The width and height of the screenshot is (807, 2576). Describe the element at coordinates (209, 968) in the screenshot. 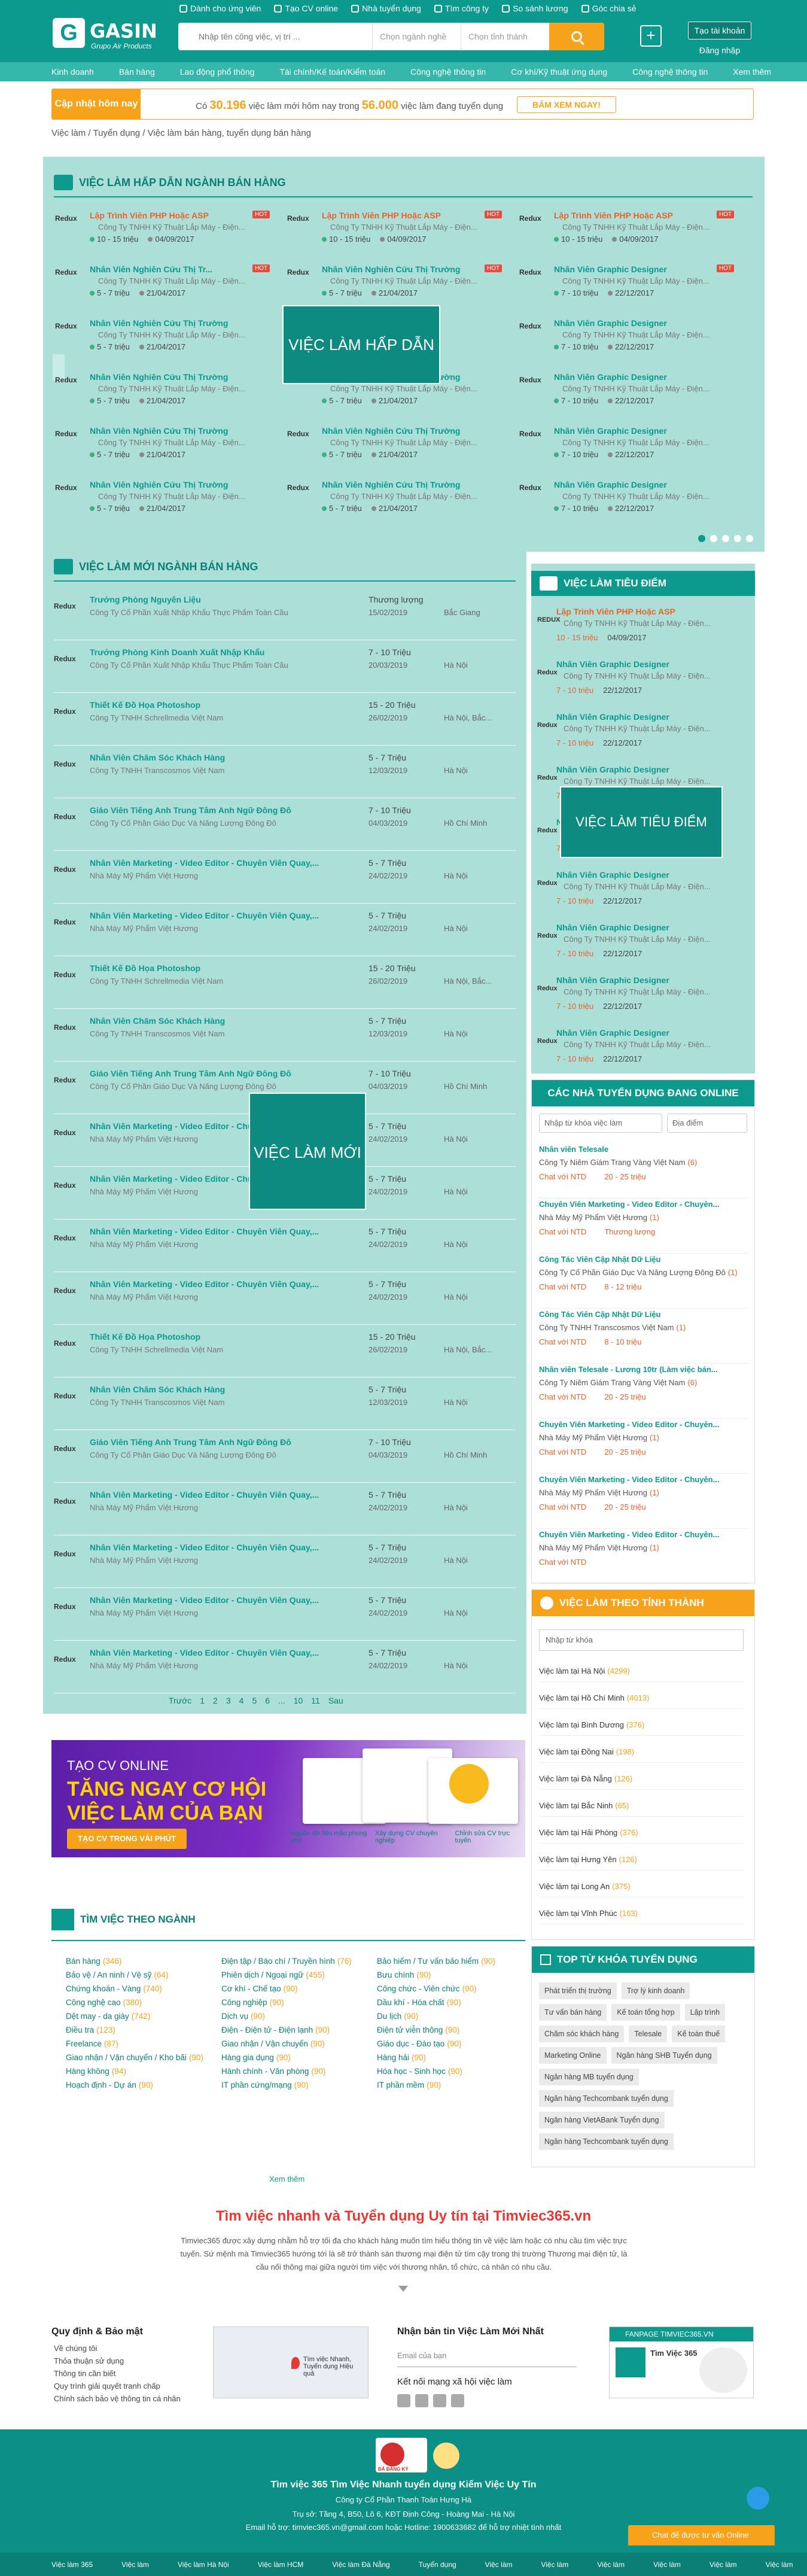

I see `job-title: Thiết Kế Đồ Họa Photoshop` at that location.